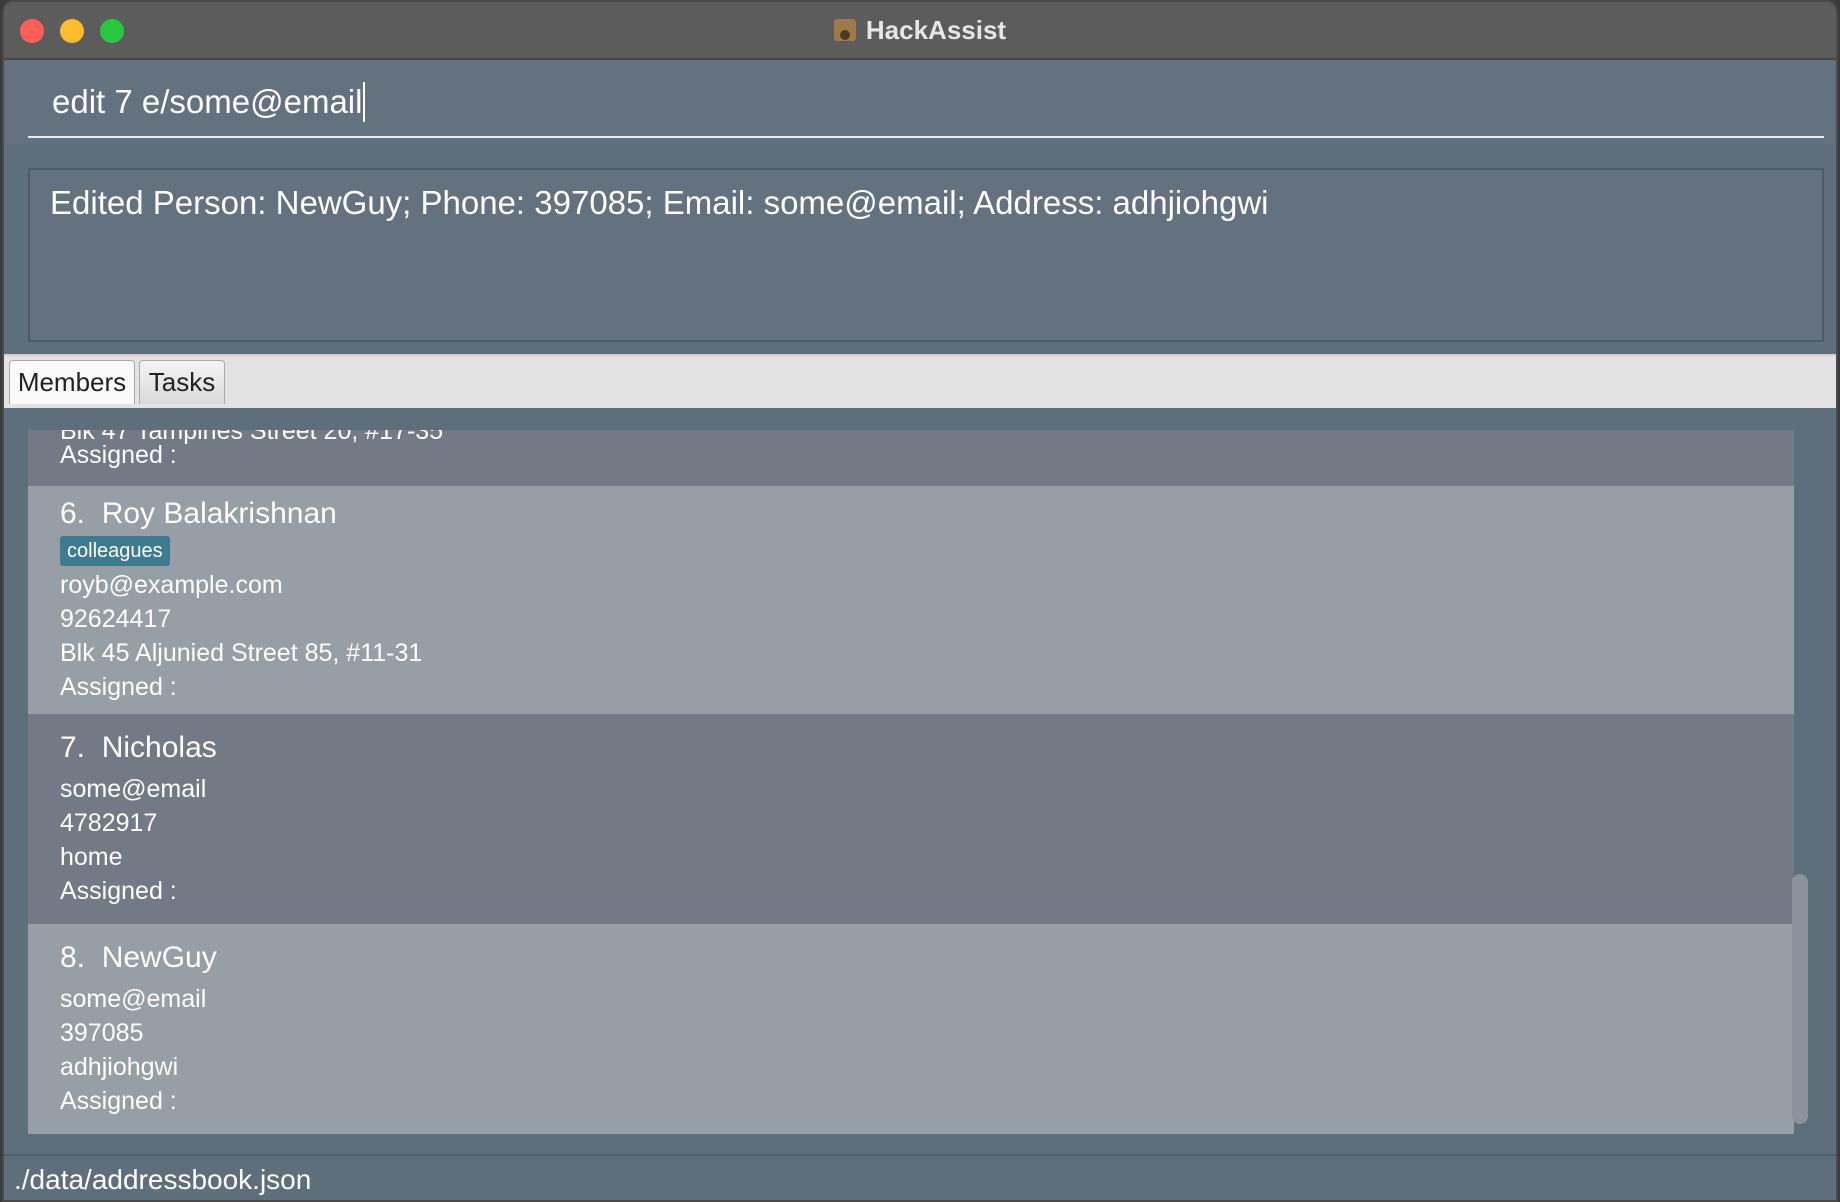 The height and width of the screenshot is (1202, 1840). What do you see at coordinates (115, 551) in the screenshot?
I see `member-tag: colleagues` at bounding box center [115, 551].